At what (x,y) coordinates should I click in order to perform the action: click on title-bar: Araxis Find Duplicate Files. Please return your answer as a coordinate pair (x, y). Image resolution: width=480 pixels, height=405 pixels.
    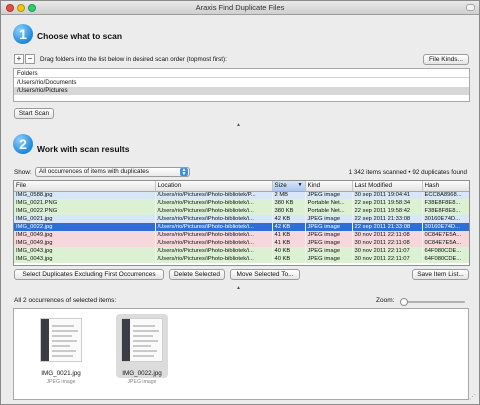
    Looking at the image, I should click on (240, 8).